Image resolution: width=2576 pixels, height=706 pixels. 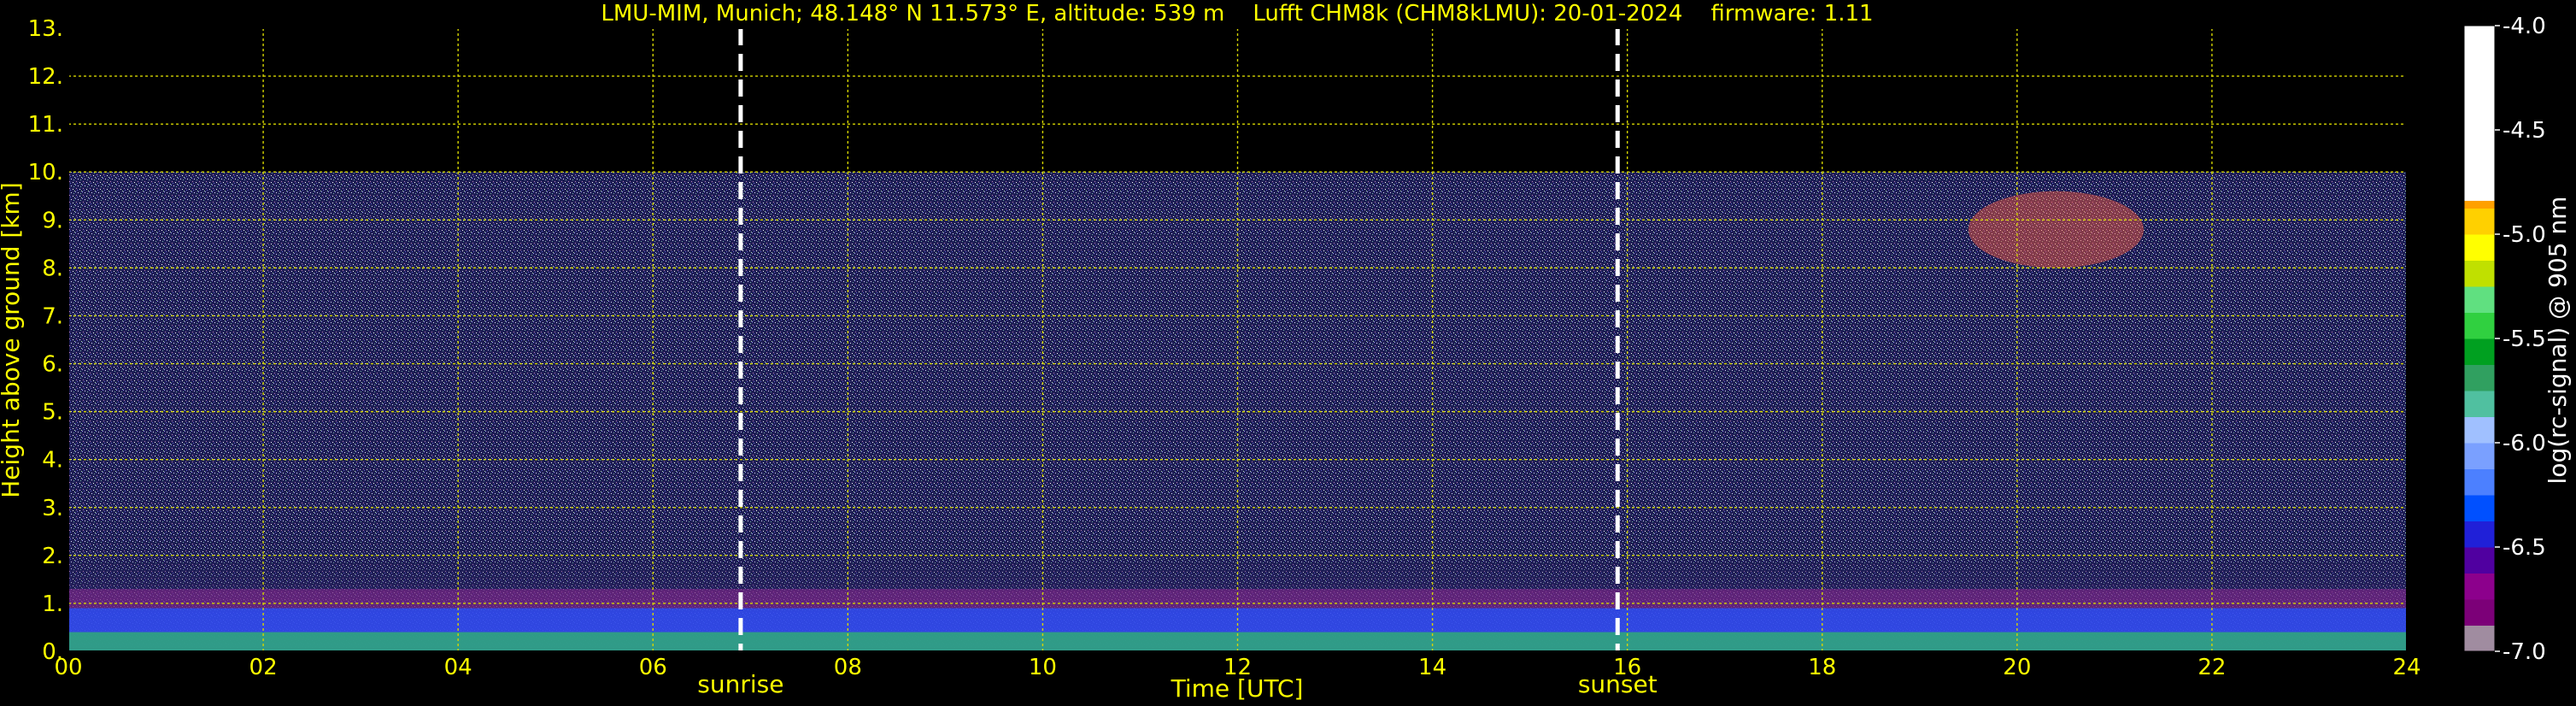 I want to click on x-tick-label: 10, so click(x=1043, y=667).